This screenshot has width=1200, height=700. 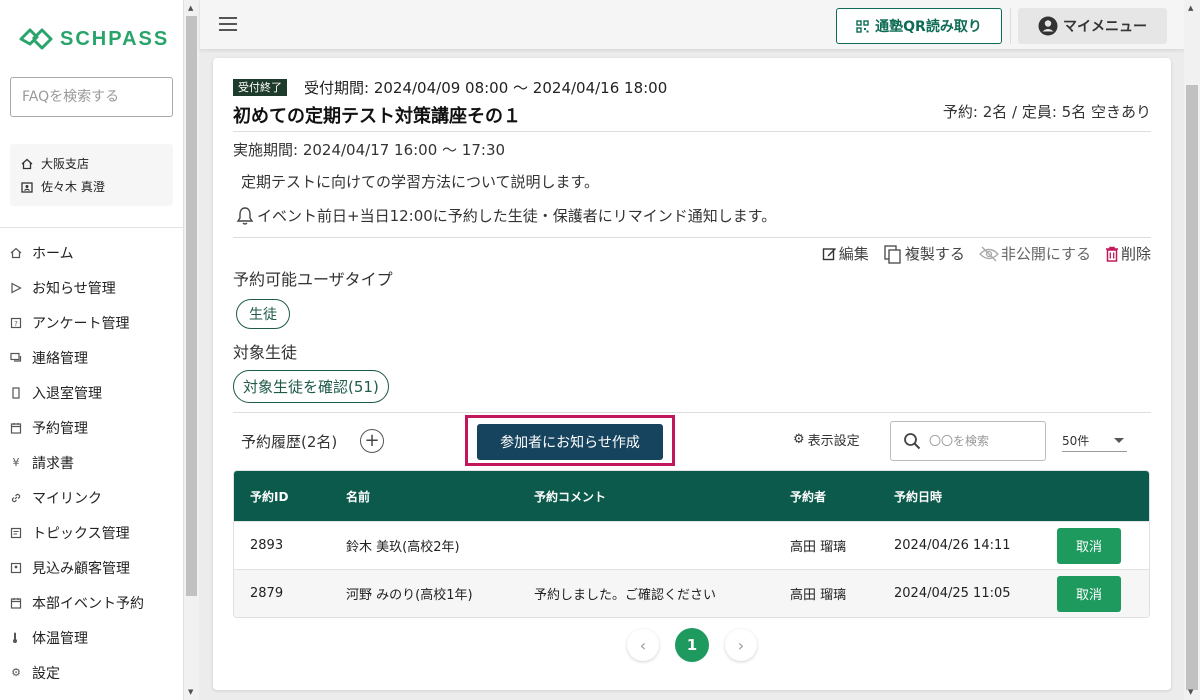 I want to click on sidebar-item-surveys: ? アンケート管理, so click(x=92, y=322).